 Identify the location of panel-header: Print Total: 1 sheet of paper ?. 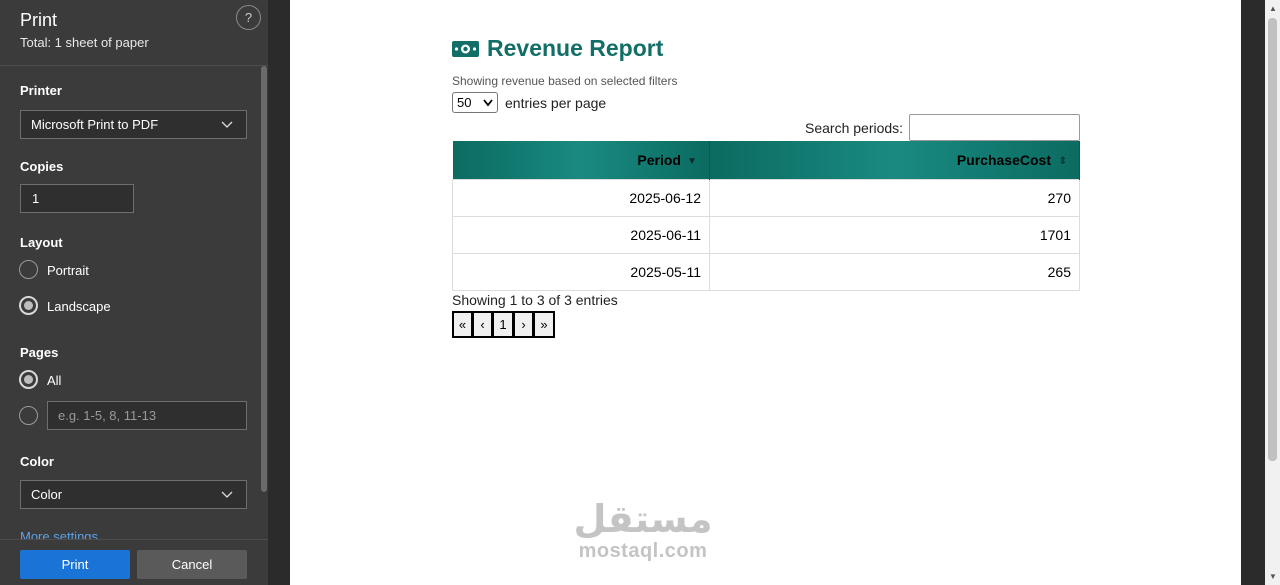
(134, 33).